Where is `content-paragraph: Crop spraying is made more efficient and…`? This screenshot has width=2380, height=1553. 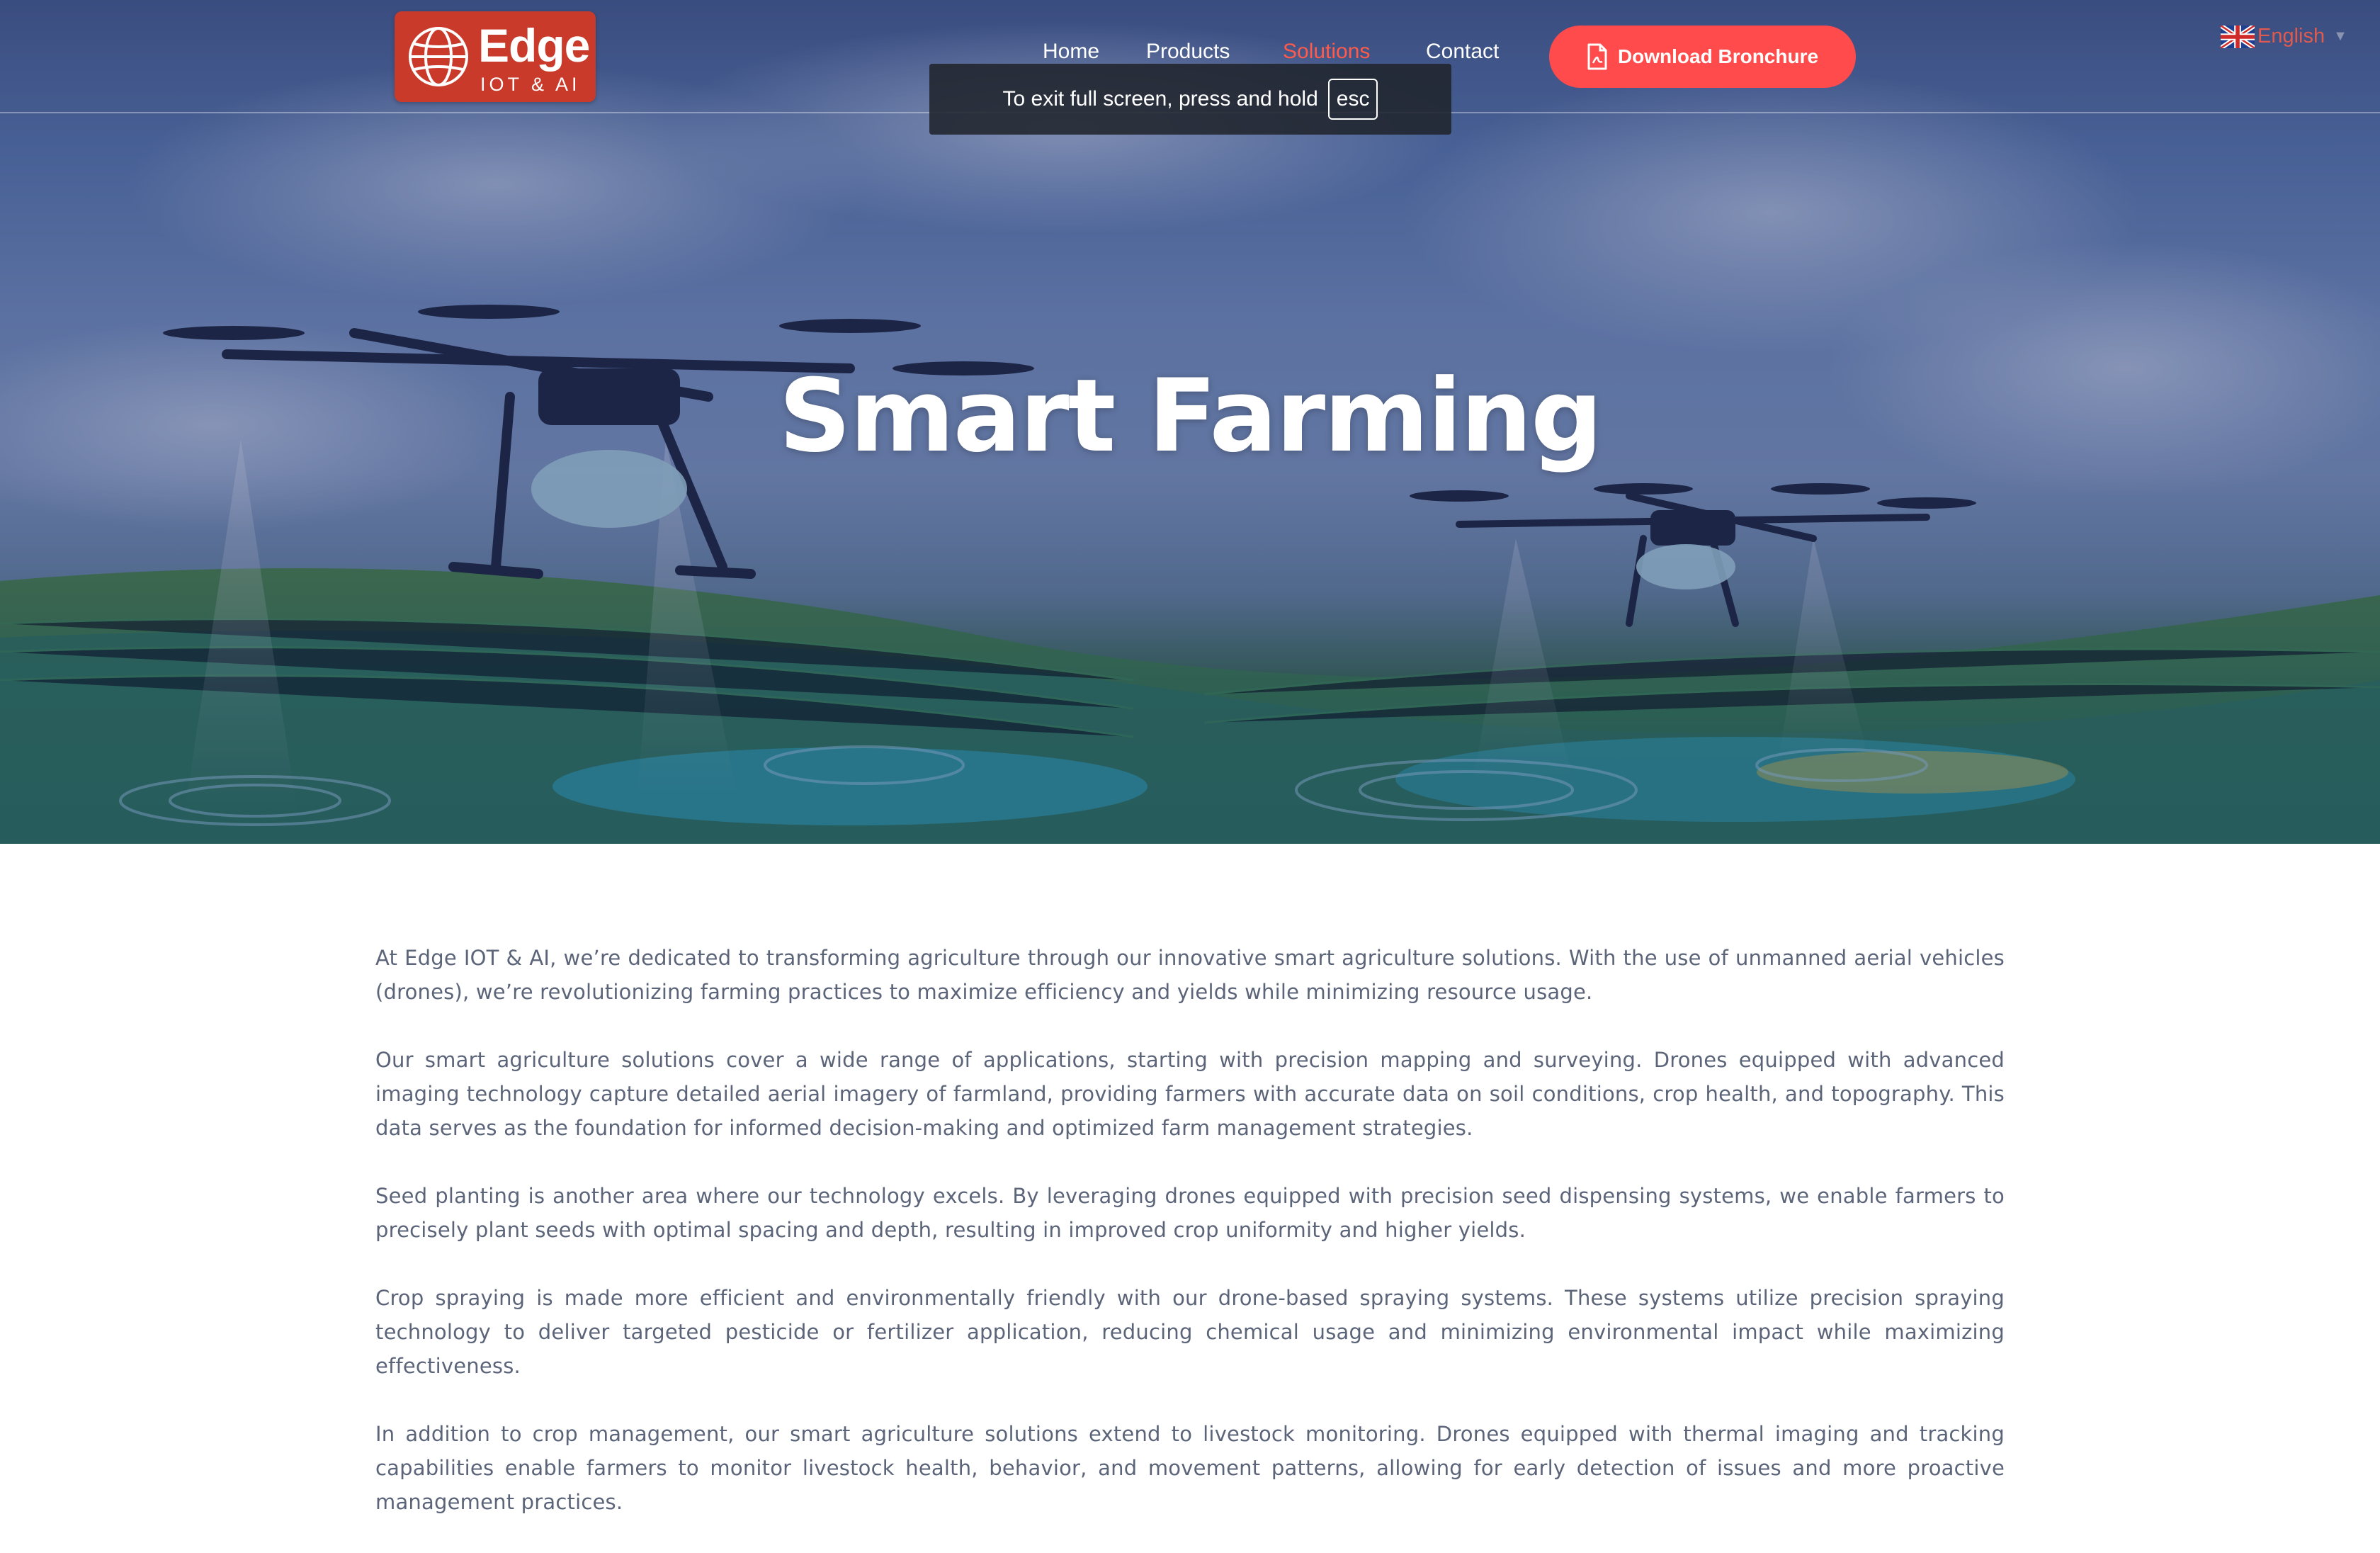 content-paragraph: Crop spraying is made more efficient and… is located at coordinates (1190, 1332).